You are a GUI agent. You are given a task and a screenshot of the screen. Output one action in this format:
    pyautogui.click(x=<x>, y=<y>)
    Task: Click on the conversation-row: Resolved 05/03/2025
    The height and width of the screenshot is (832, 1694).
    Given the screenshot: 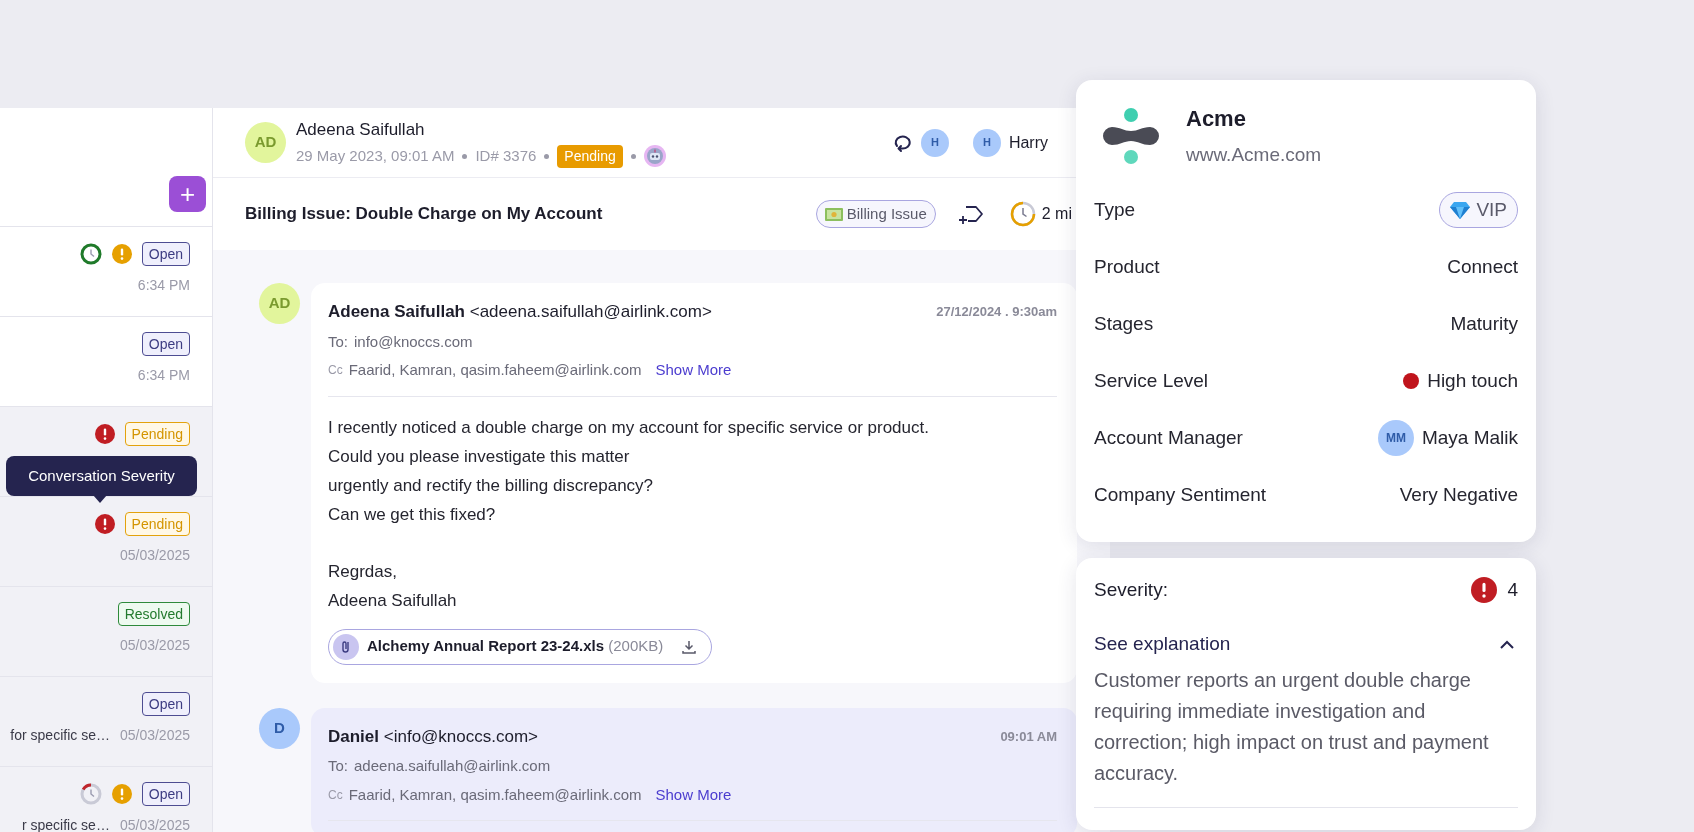 What is the action you would take?
    pyautogui.click(x=106, y=632)
    